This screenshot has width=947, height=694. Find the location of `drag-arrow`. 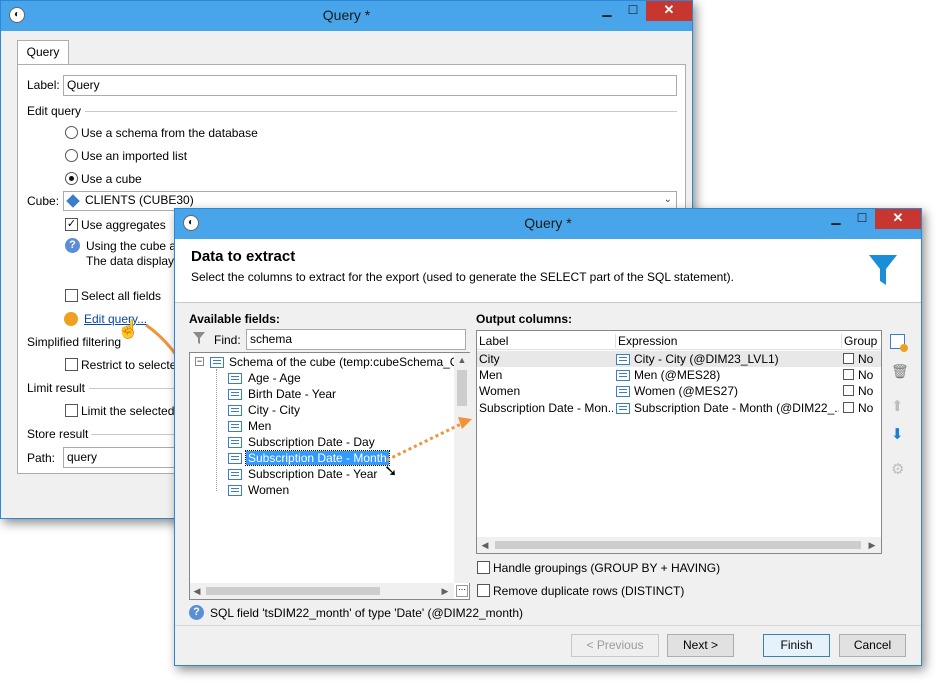

drag-arrow is located at coordinates (429, 439).